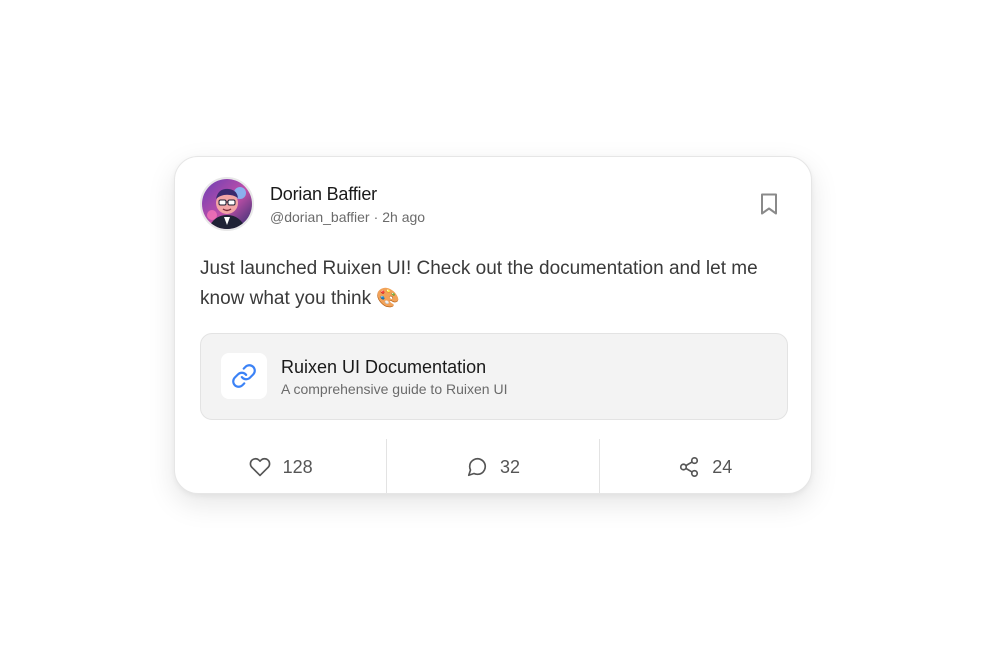 The height and width of the screenshot is (651, 987). I want to click on post-actions: 128 32 24, so click(493, 466).